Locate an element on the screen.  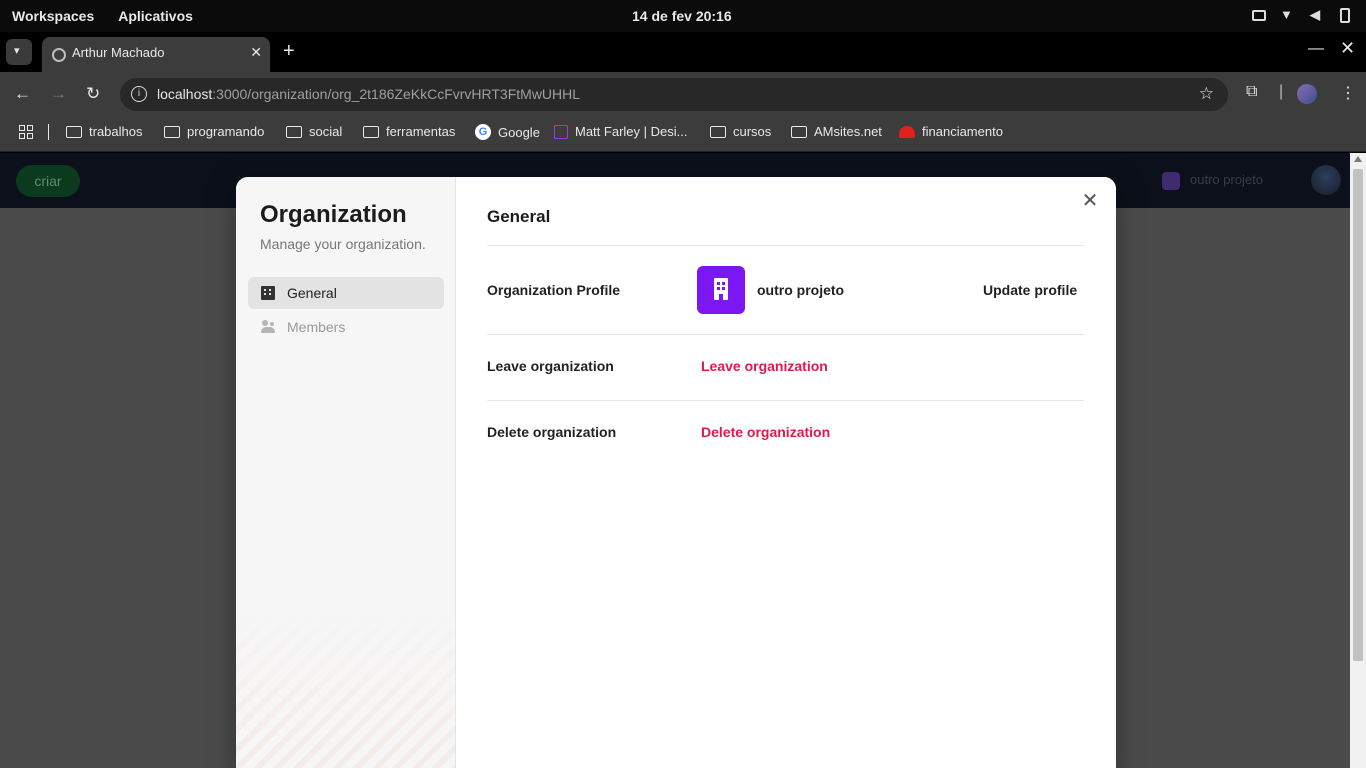
sidebar-item-general: General is located at coordinates (346, 293).